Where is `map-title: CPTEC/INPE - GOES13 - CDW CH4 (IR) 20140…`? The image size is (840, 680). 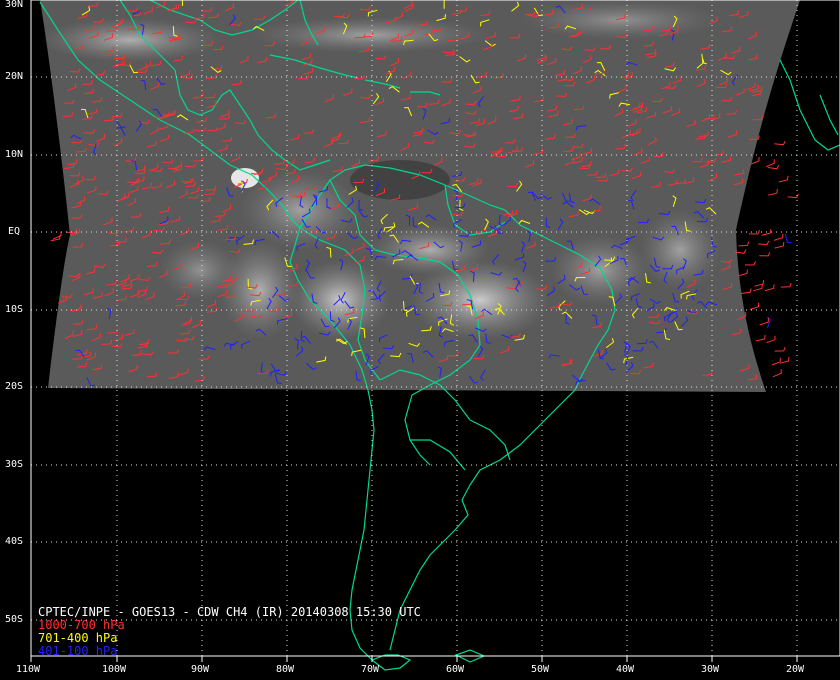
map-title: CPTEC/INPE - GOES13 - CDW CH4 (IR) 20140… is located at coordinates (229, 612).